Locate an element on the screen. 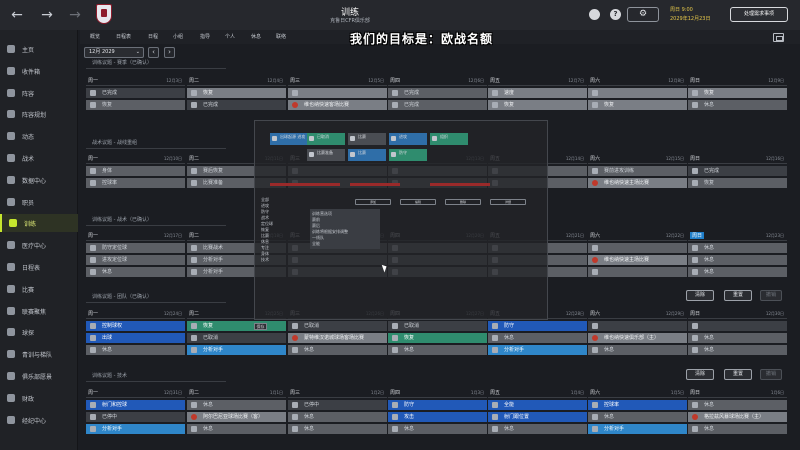 The height and width of the screenshot is (450, 800). overlay-session-cell: 出球起源 进攻 is located at coordinates (289, 139).